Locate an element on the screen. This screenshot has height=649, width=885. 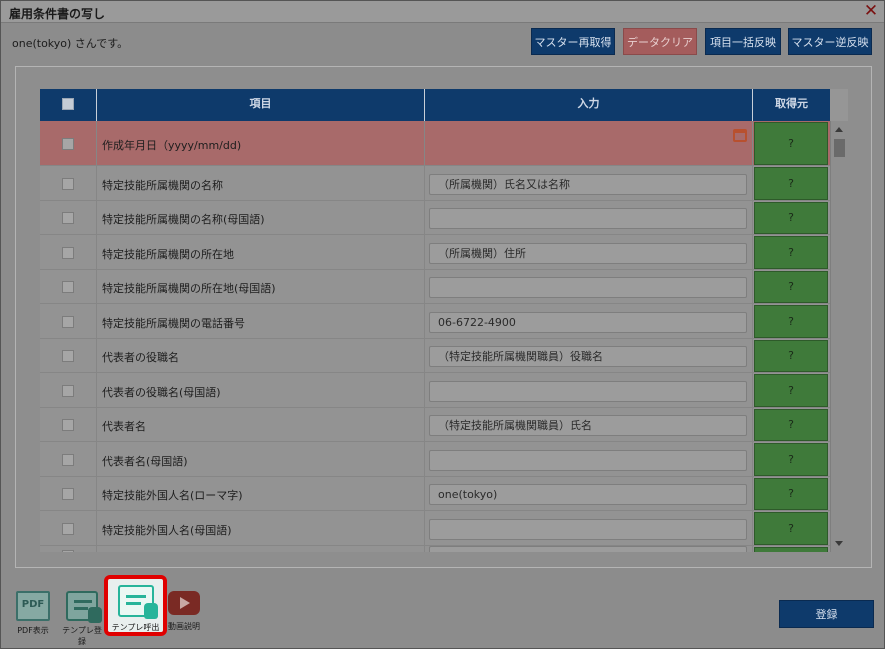
row-label: 特定技能所属機関の所在地(母国語) is located at coordinates (189, 288).